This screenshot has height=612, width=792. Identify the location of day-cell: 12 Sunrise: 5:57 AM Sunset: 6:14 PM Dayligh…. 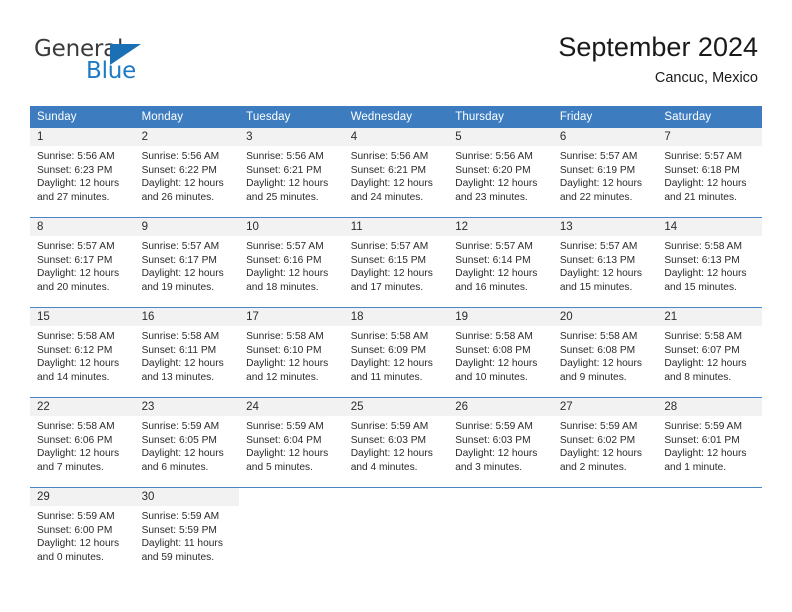
(500, 262).